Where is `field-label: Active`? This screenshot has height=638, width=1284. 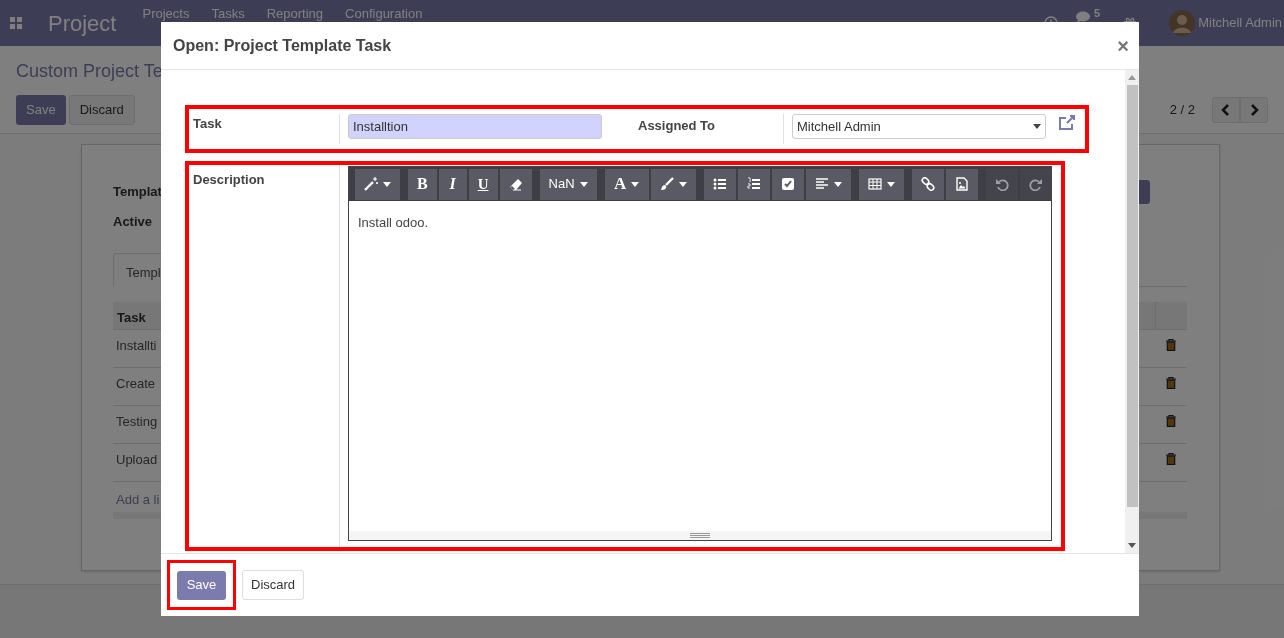
field-label: Active is located at coordinates (133, 221).